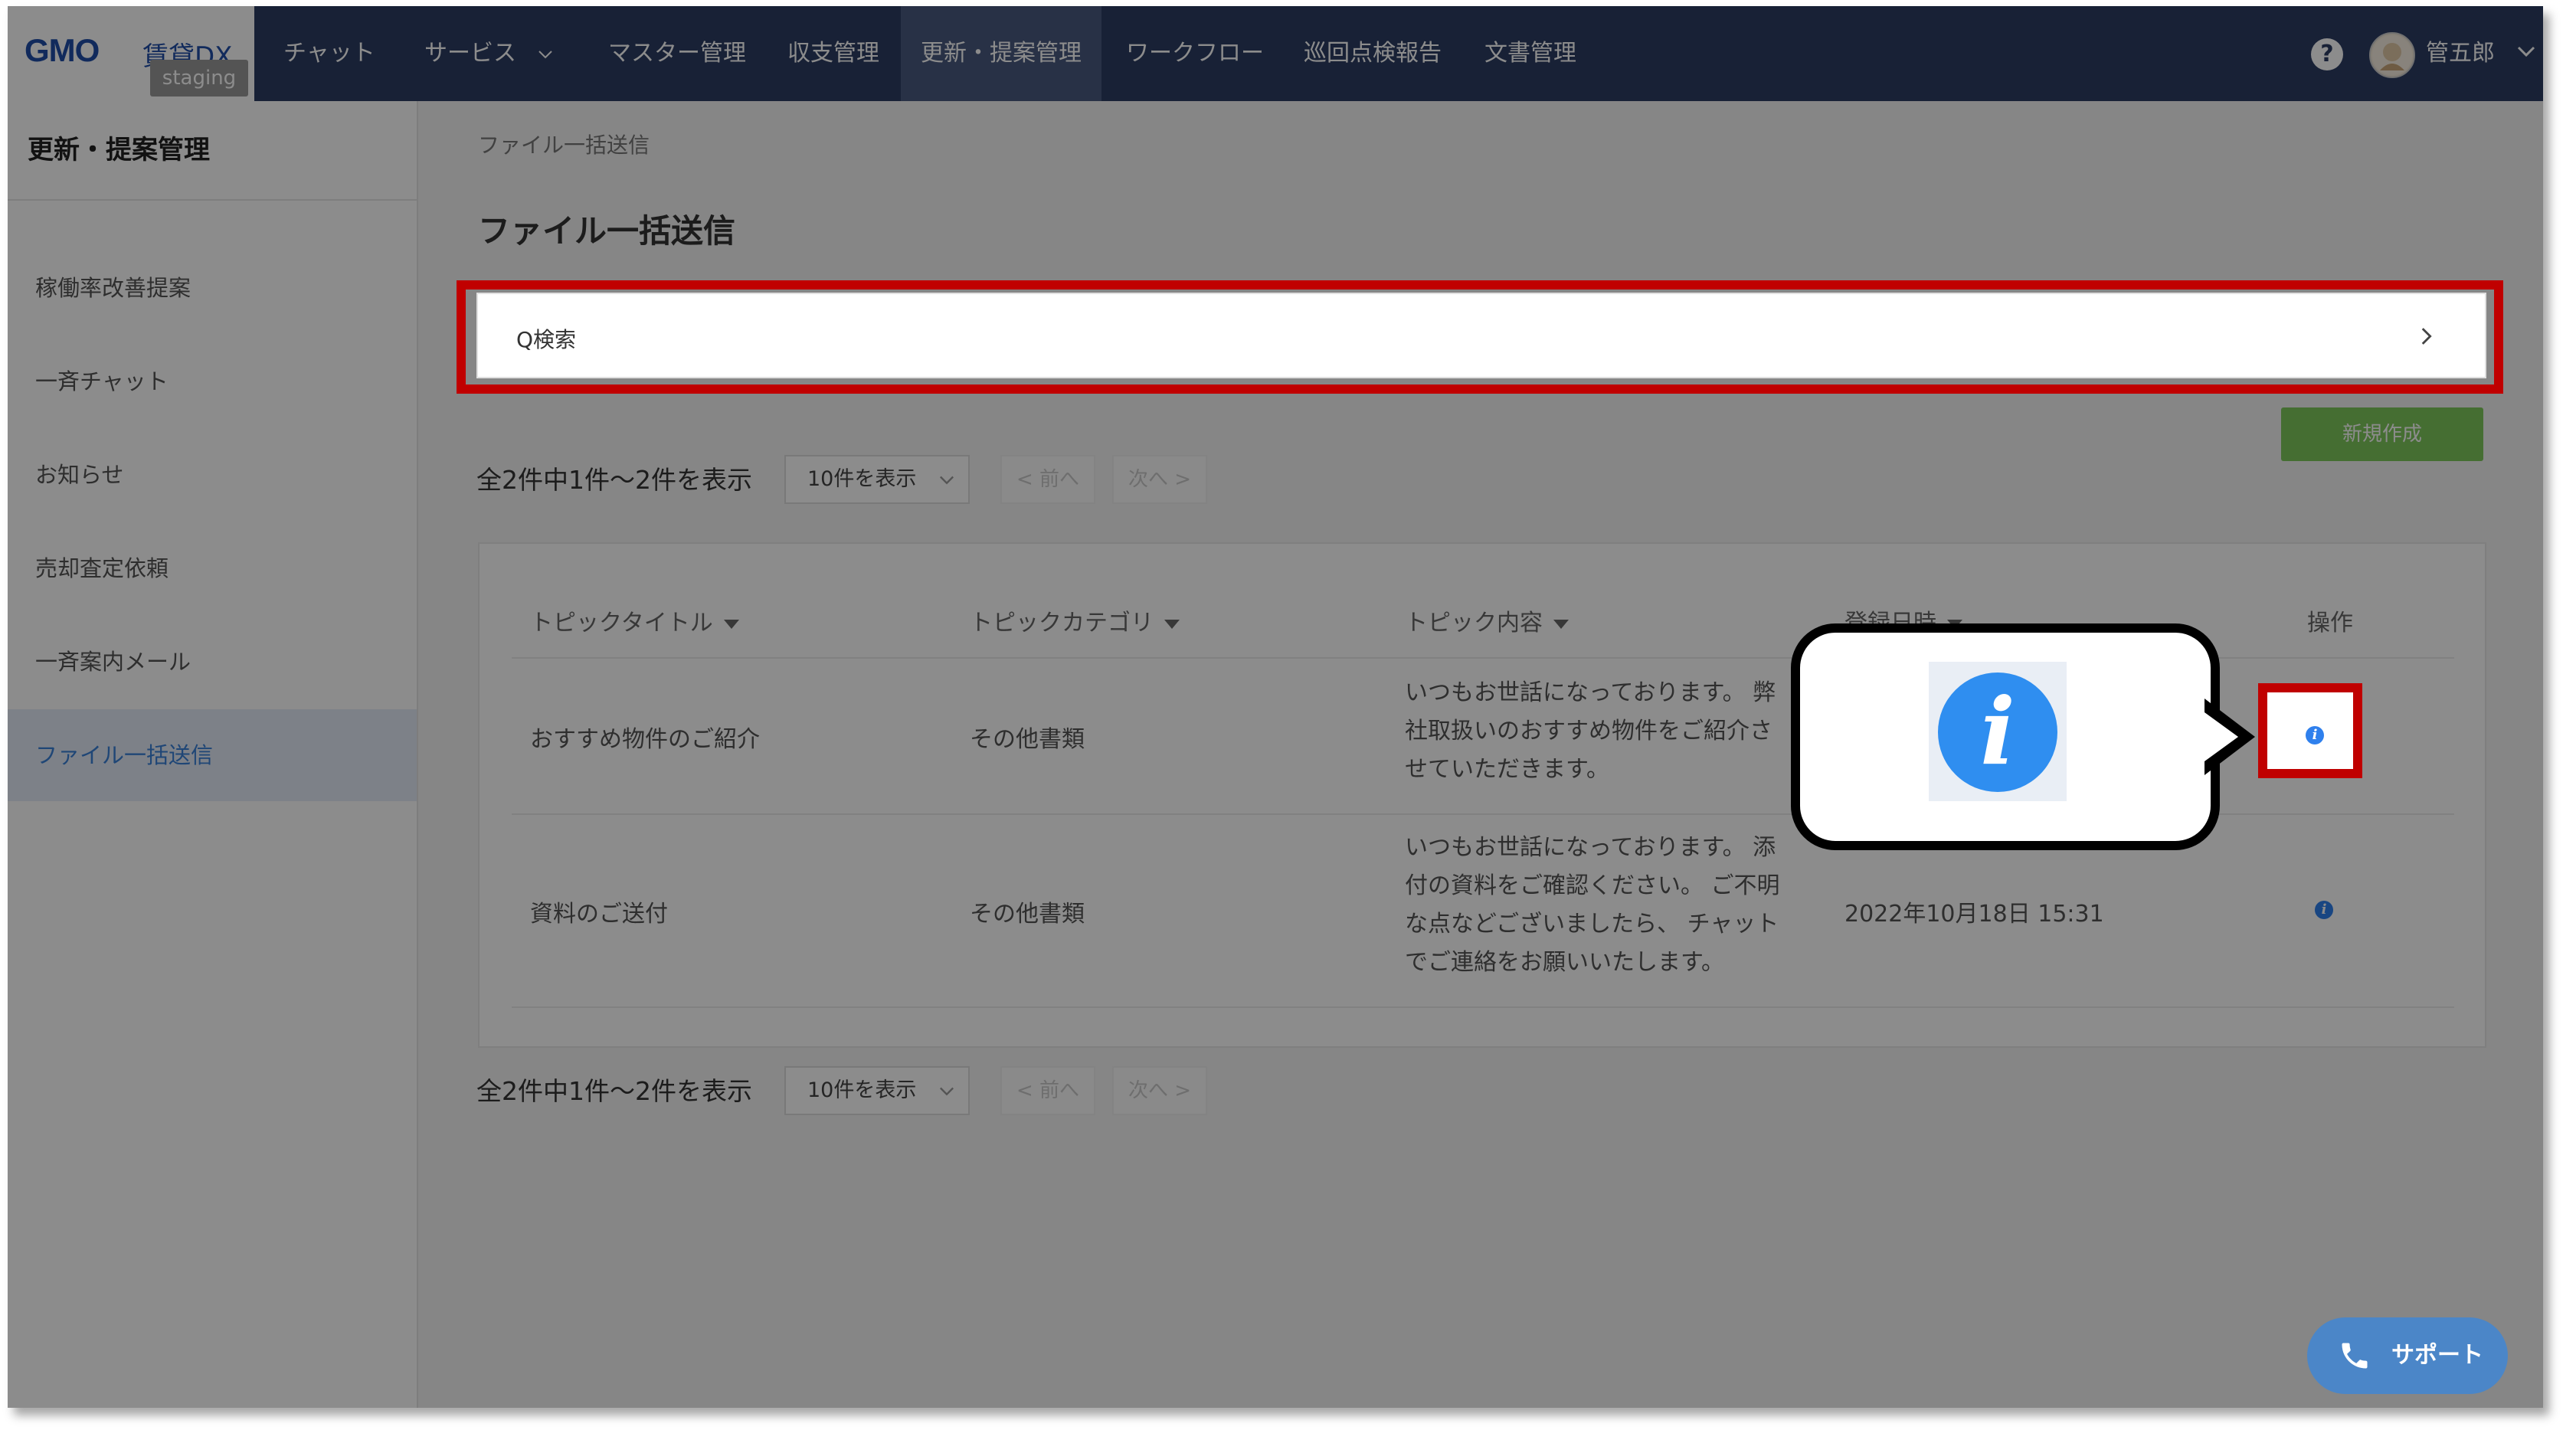 The image size is (2576, 1430). I want to click on nav-item-renewal: 更新・提案管理, so click(1001, 53).